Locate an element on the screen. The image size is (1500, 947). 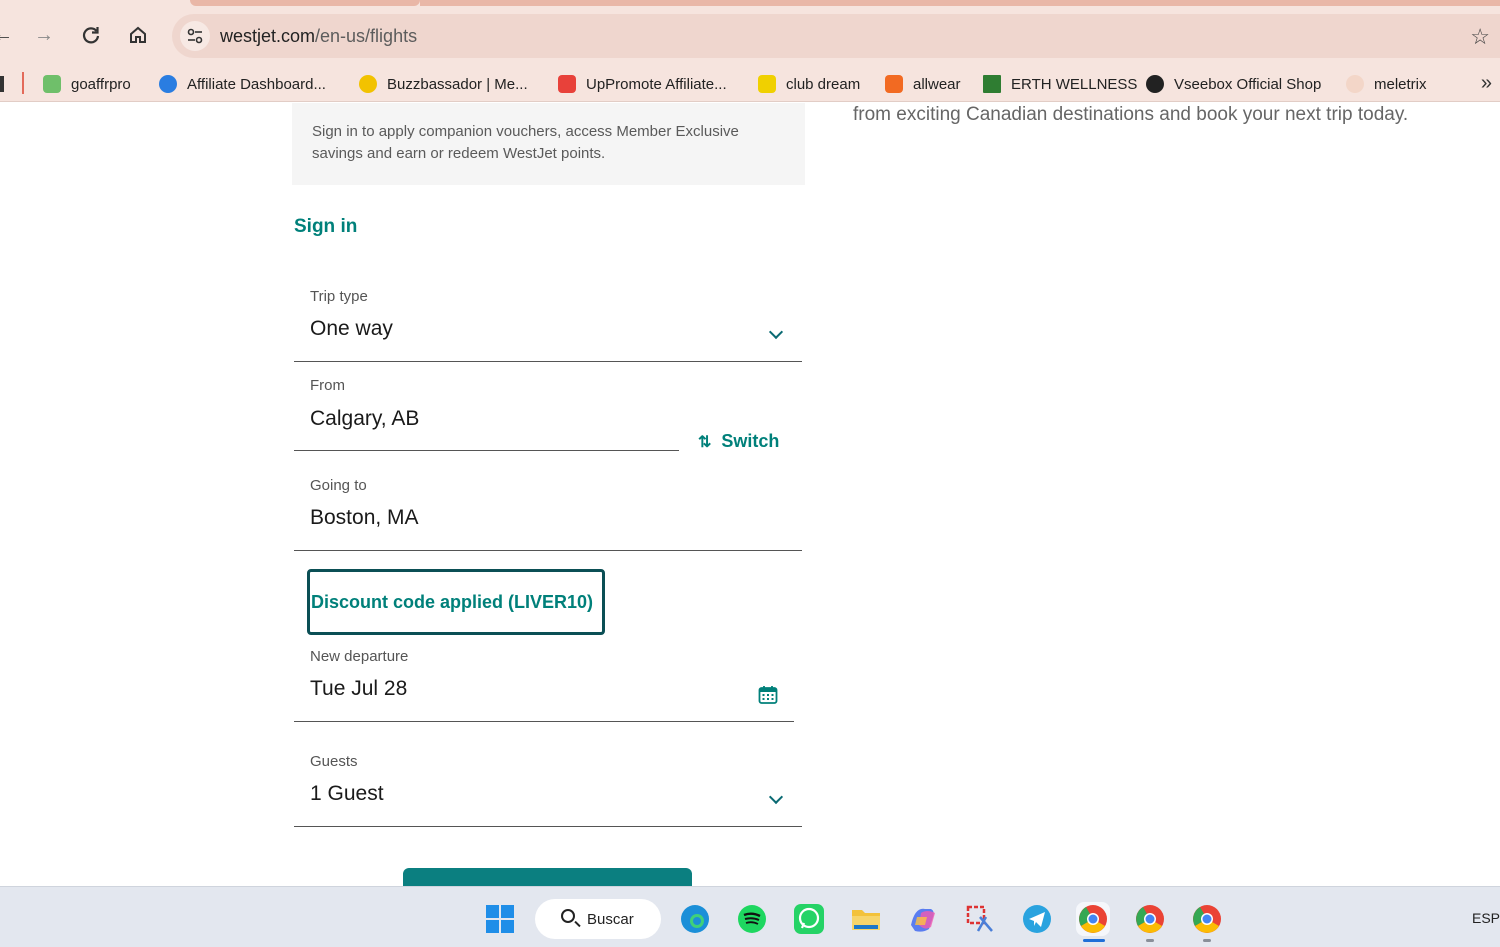
new-departure-value: Tue Jul 28 is located at coordinates (359, 688).